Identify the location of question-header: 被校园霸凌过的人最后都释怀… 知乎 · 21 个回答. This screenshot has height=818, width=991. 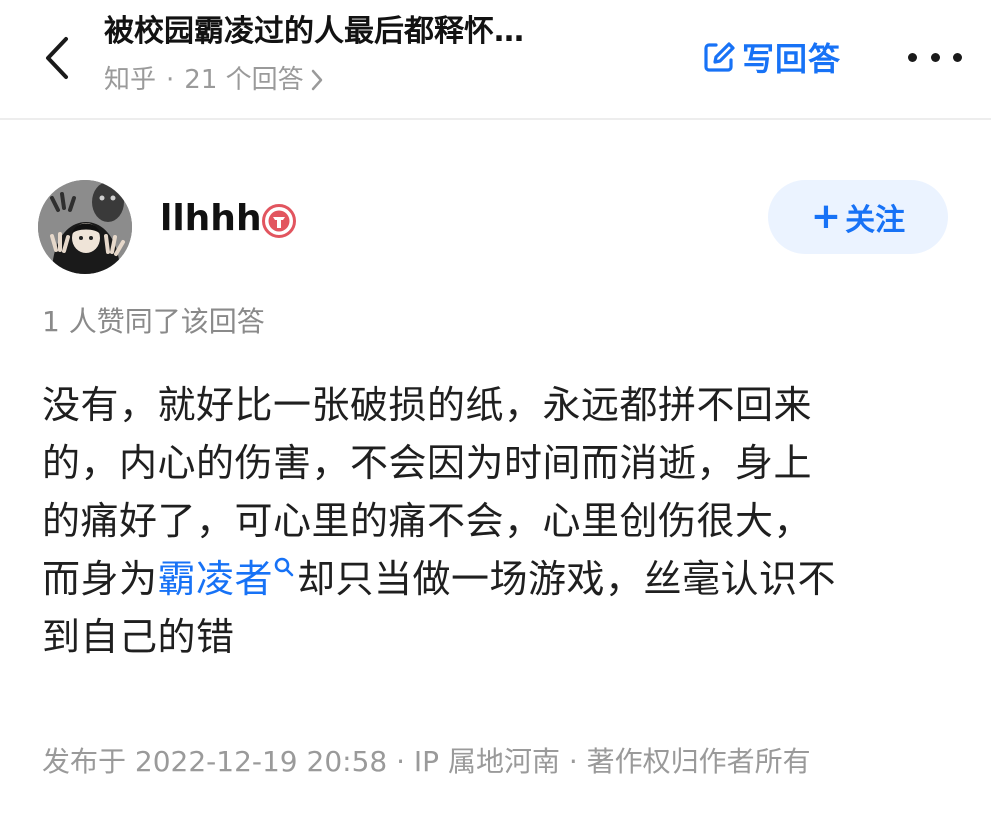
(384, 54).